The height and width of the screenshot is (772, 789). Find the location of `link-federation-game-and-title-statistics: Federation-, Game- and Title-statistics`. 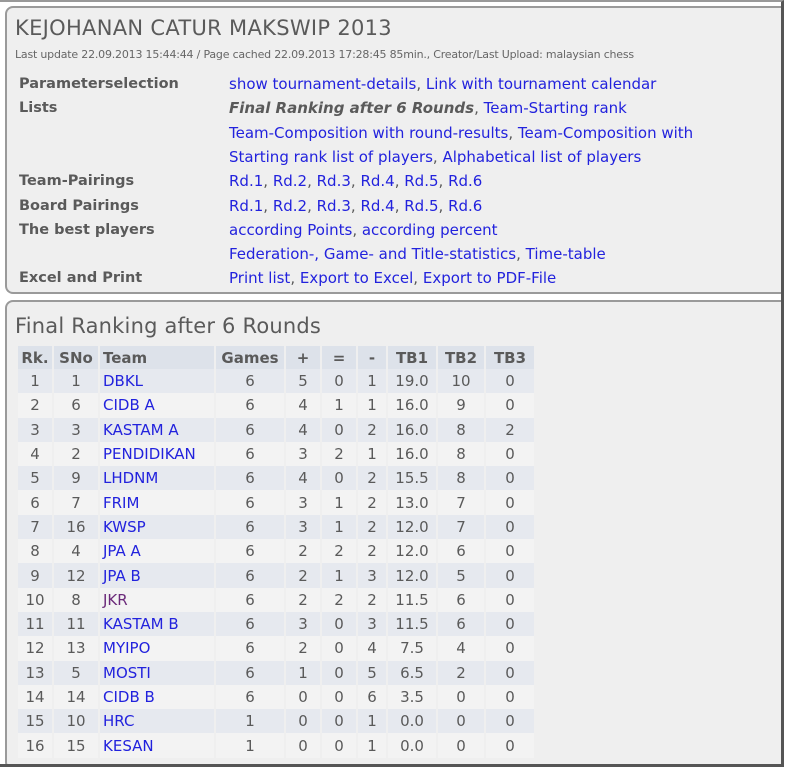

link-federation-game-and-title-statistics: Federation-, Game- and Title-statistics is located at coordinates (372, 254).